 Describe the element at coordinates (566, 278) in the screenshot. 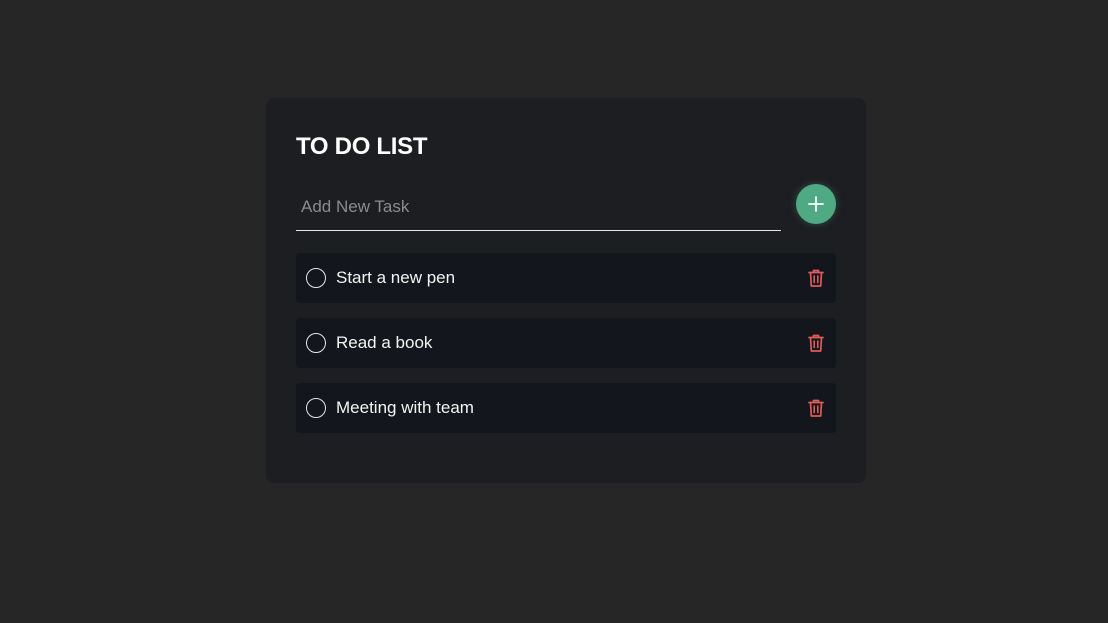

I see `task-item: Start a new pen` at that location.